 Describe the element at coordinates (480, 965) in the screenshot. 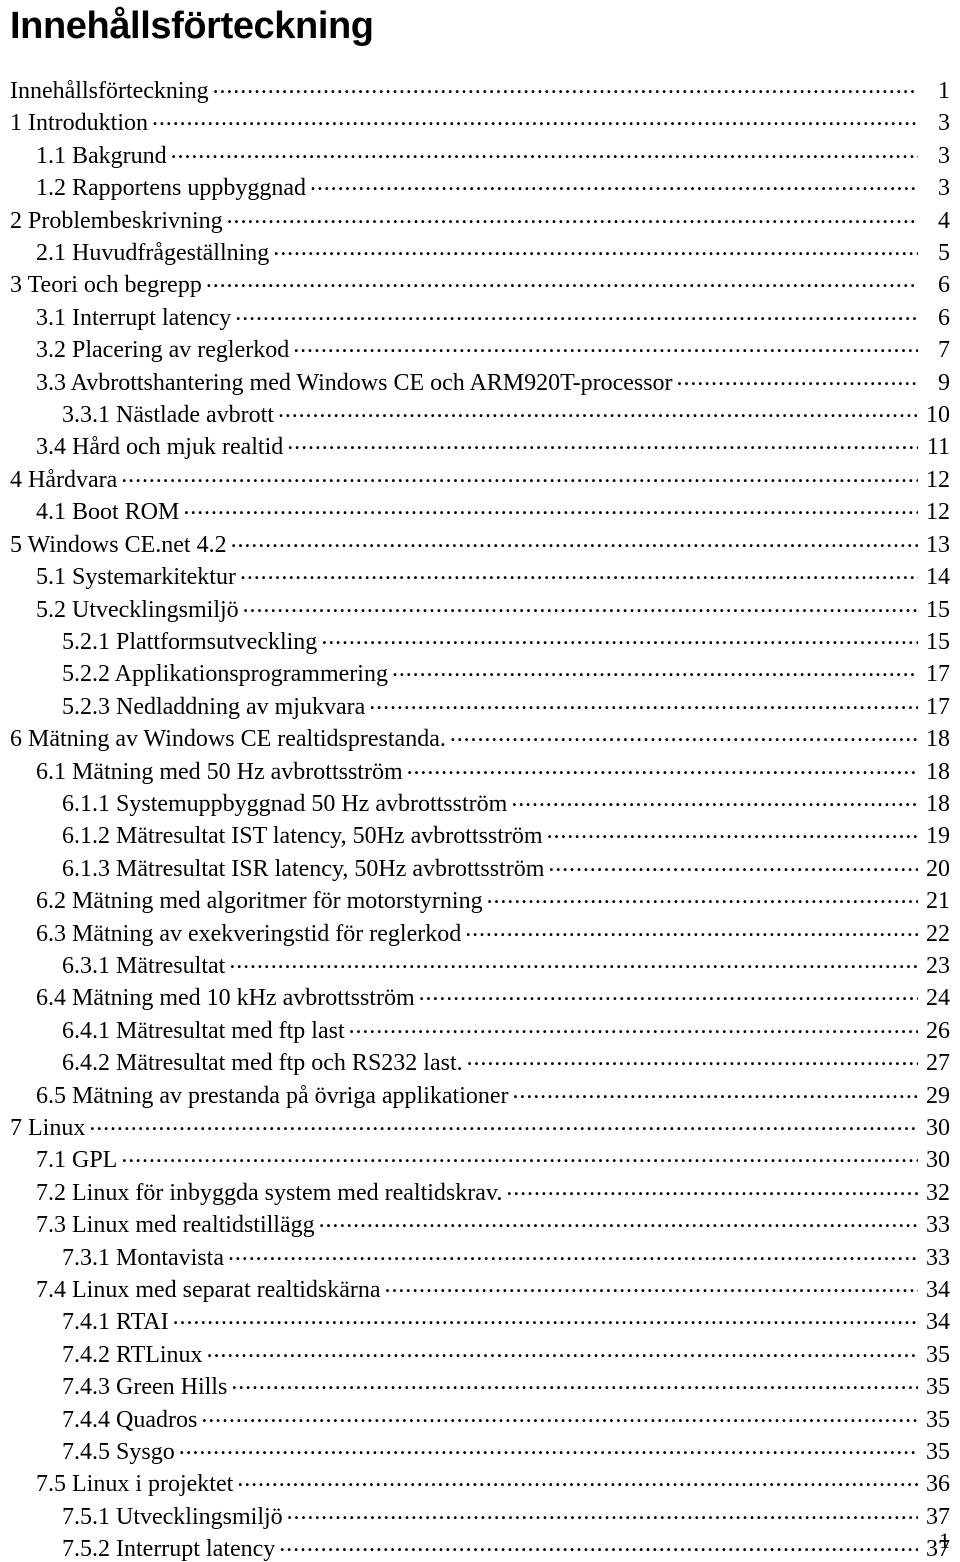

I see `toc-entry: 6.3.1 Mätresultat 23` at that location.